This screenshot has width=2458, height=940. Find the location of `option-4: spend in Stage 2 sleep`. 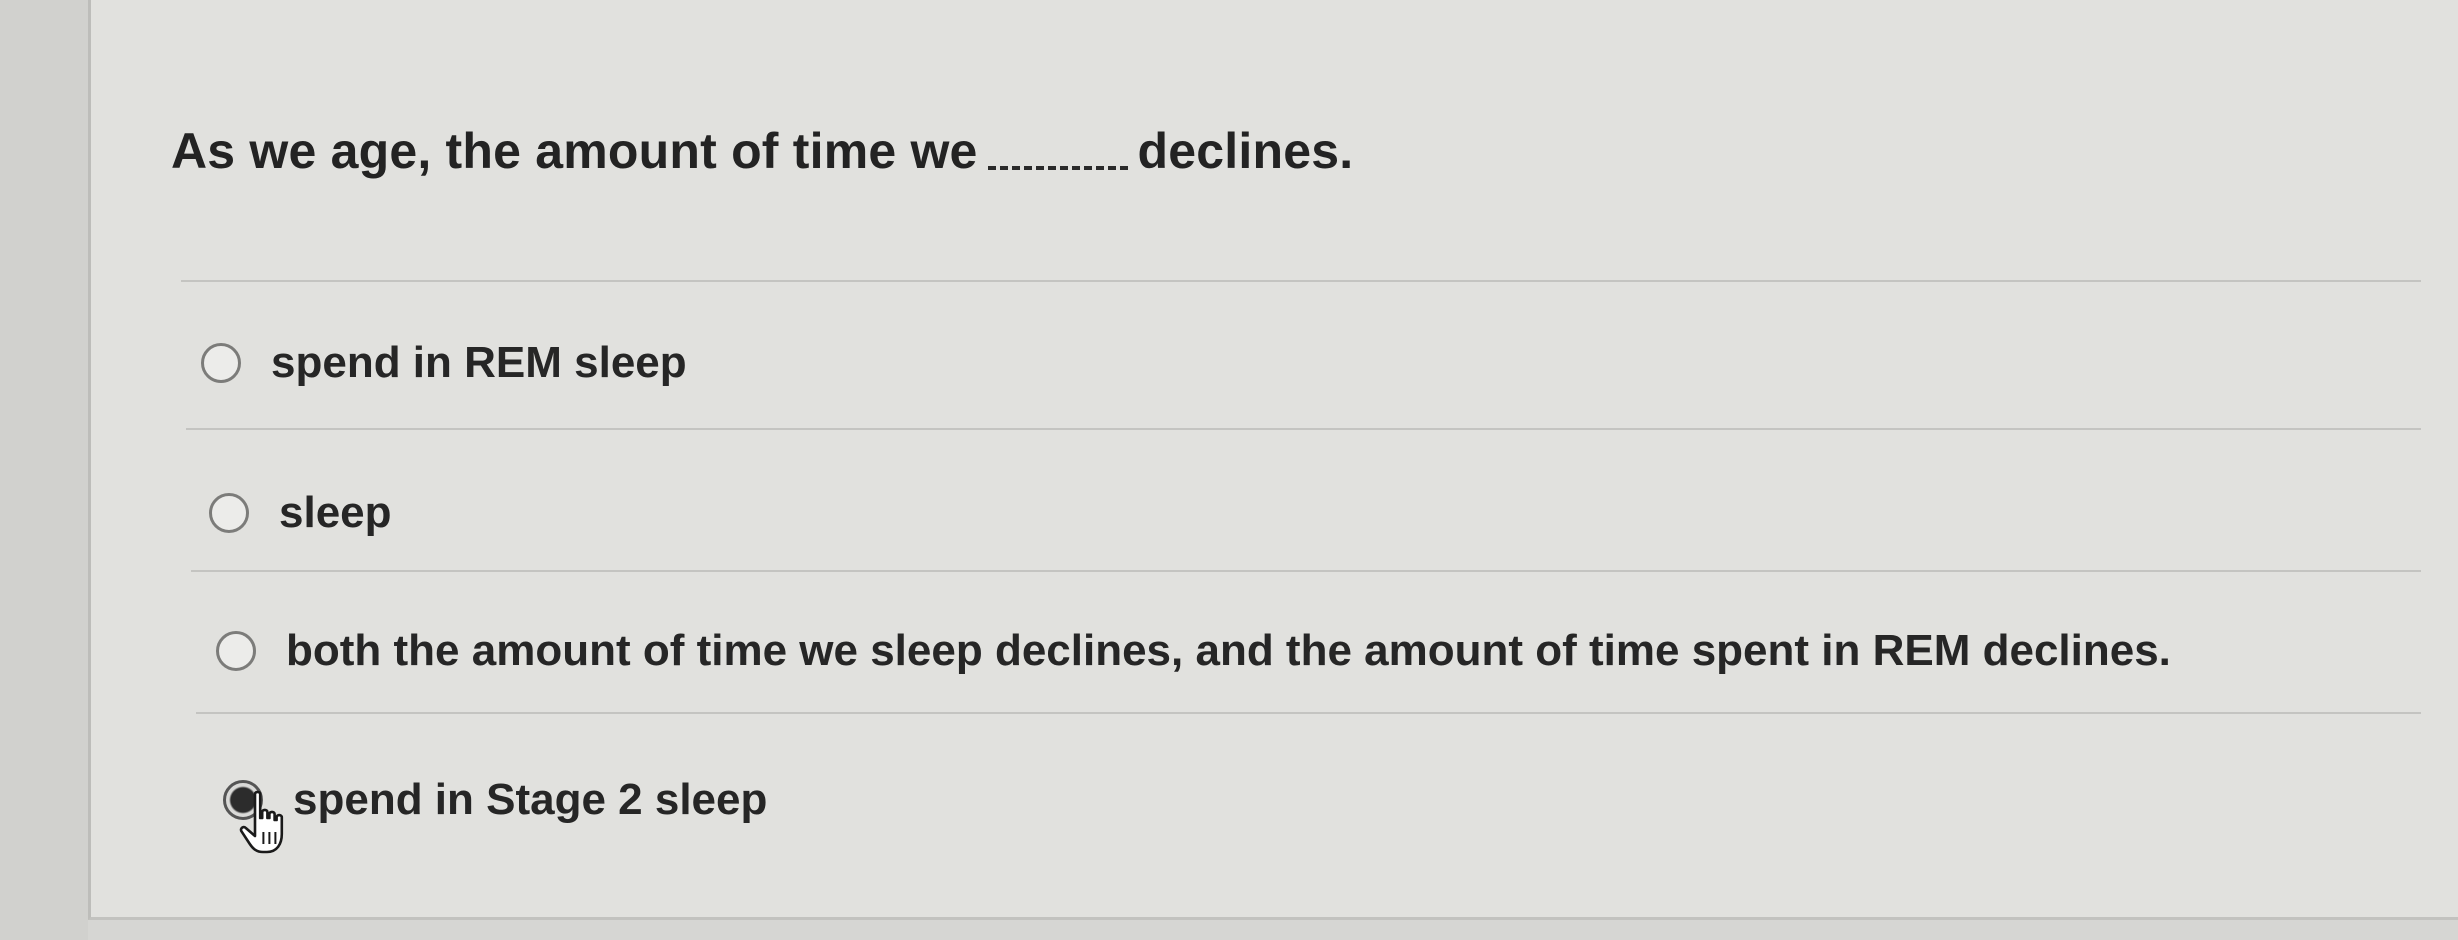

option-4: spend in Stage 2 sleep is located at coordinates (495, 800).